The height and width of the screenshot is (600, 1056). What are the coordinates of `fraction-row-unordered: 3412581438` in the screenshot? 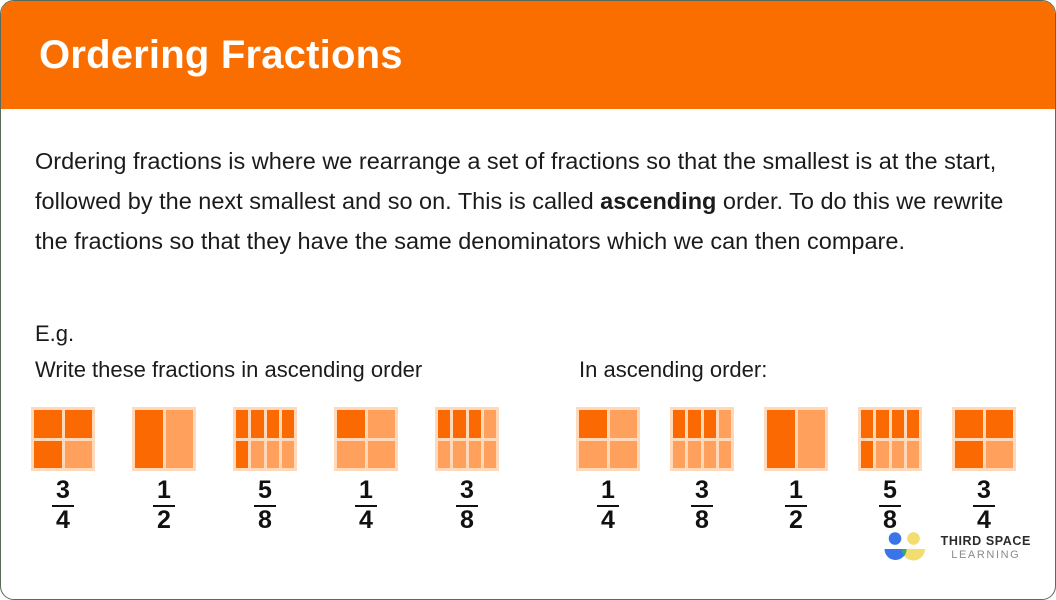 It's located at (265, 470).